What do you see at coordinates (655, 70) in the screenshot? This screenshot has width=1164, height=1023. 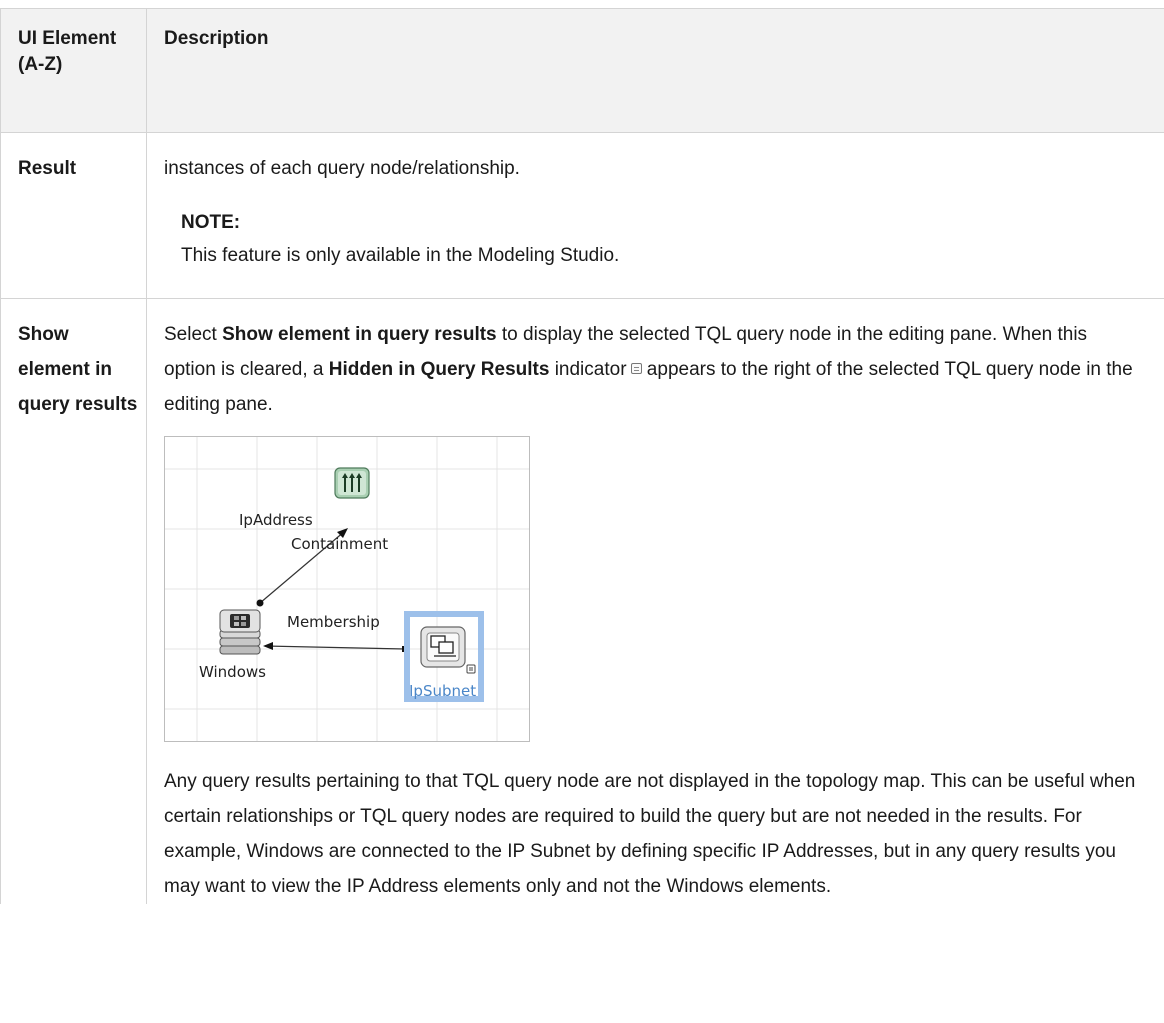 I see `header-description: Description` at bounding box center [655, 70].